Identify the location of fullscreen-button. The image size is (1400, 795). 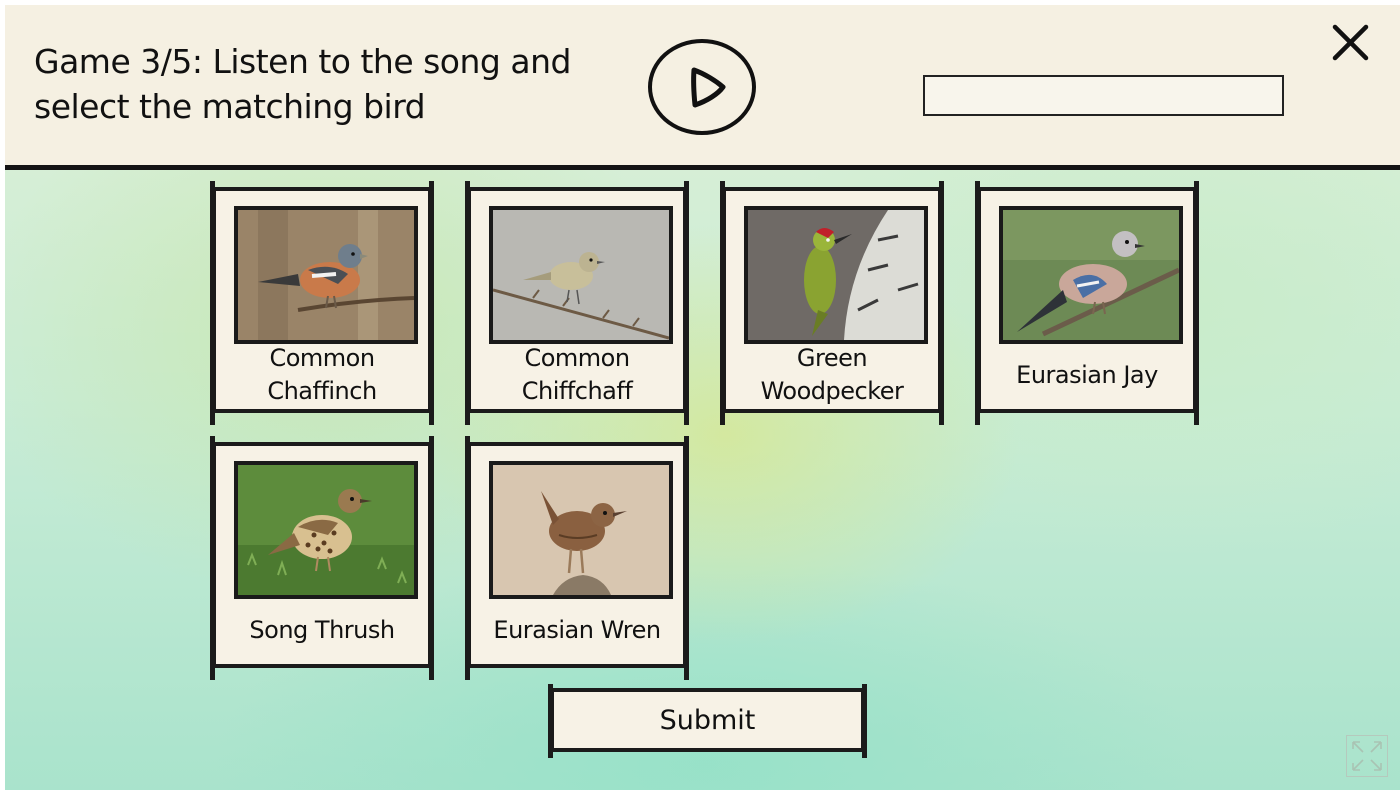
(1367, 756).